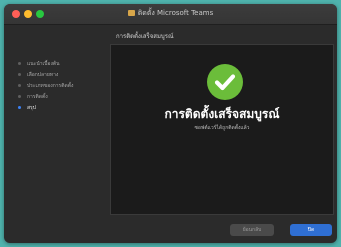  What do you see at coordinates (222, 114) in the screenshot?
I see `status-title: การติดตั้งเสร็จสมบูรณ์` at bounding box center [222, 114].